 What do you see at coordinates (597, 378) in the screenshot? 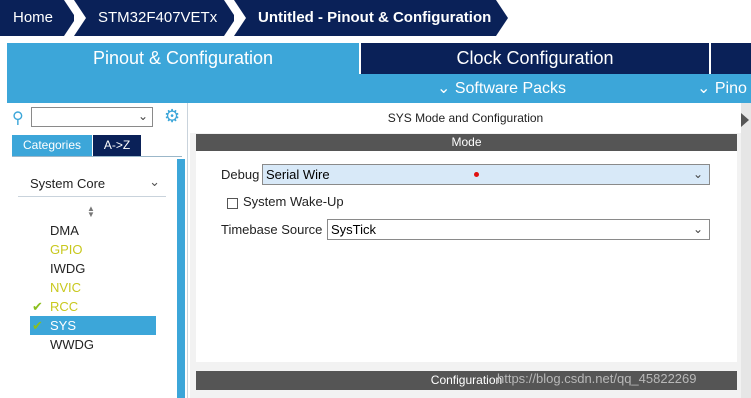
I see `watermark-text: https://blog.csdn.net/qq_45822269` at bounding box center [597, 378].